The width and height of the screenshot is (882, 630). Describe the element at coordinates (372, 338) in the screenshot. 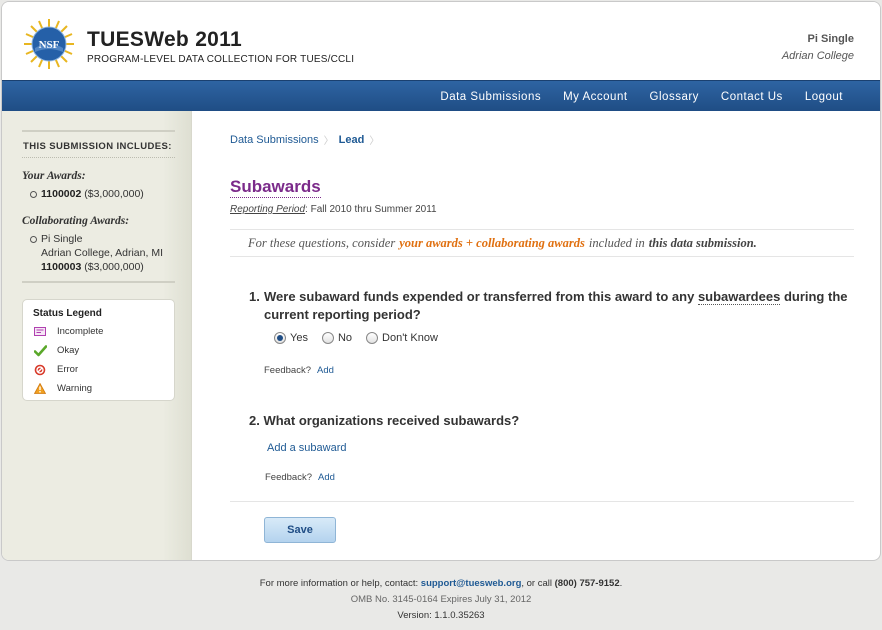

I see `radio-dont-know-circle` at that location.